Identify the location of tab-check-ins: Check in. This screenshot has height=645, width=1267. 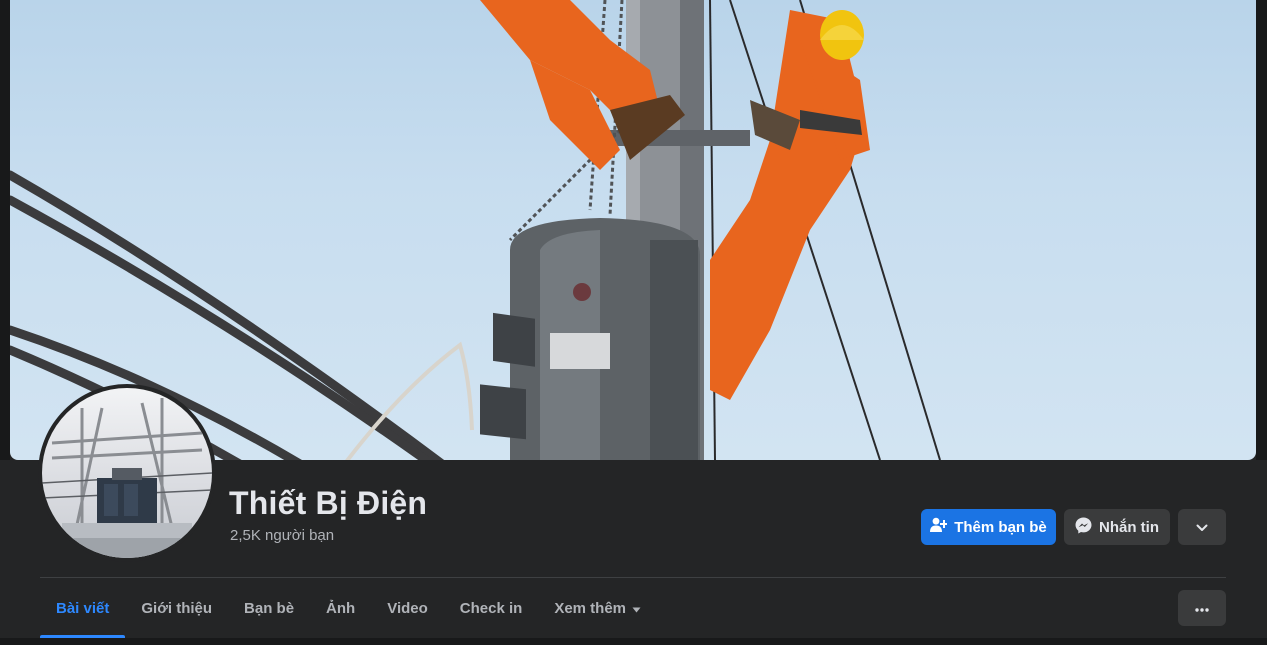
(491, 608).